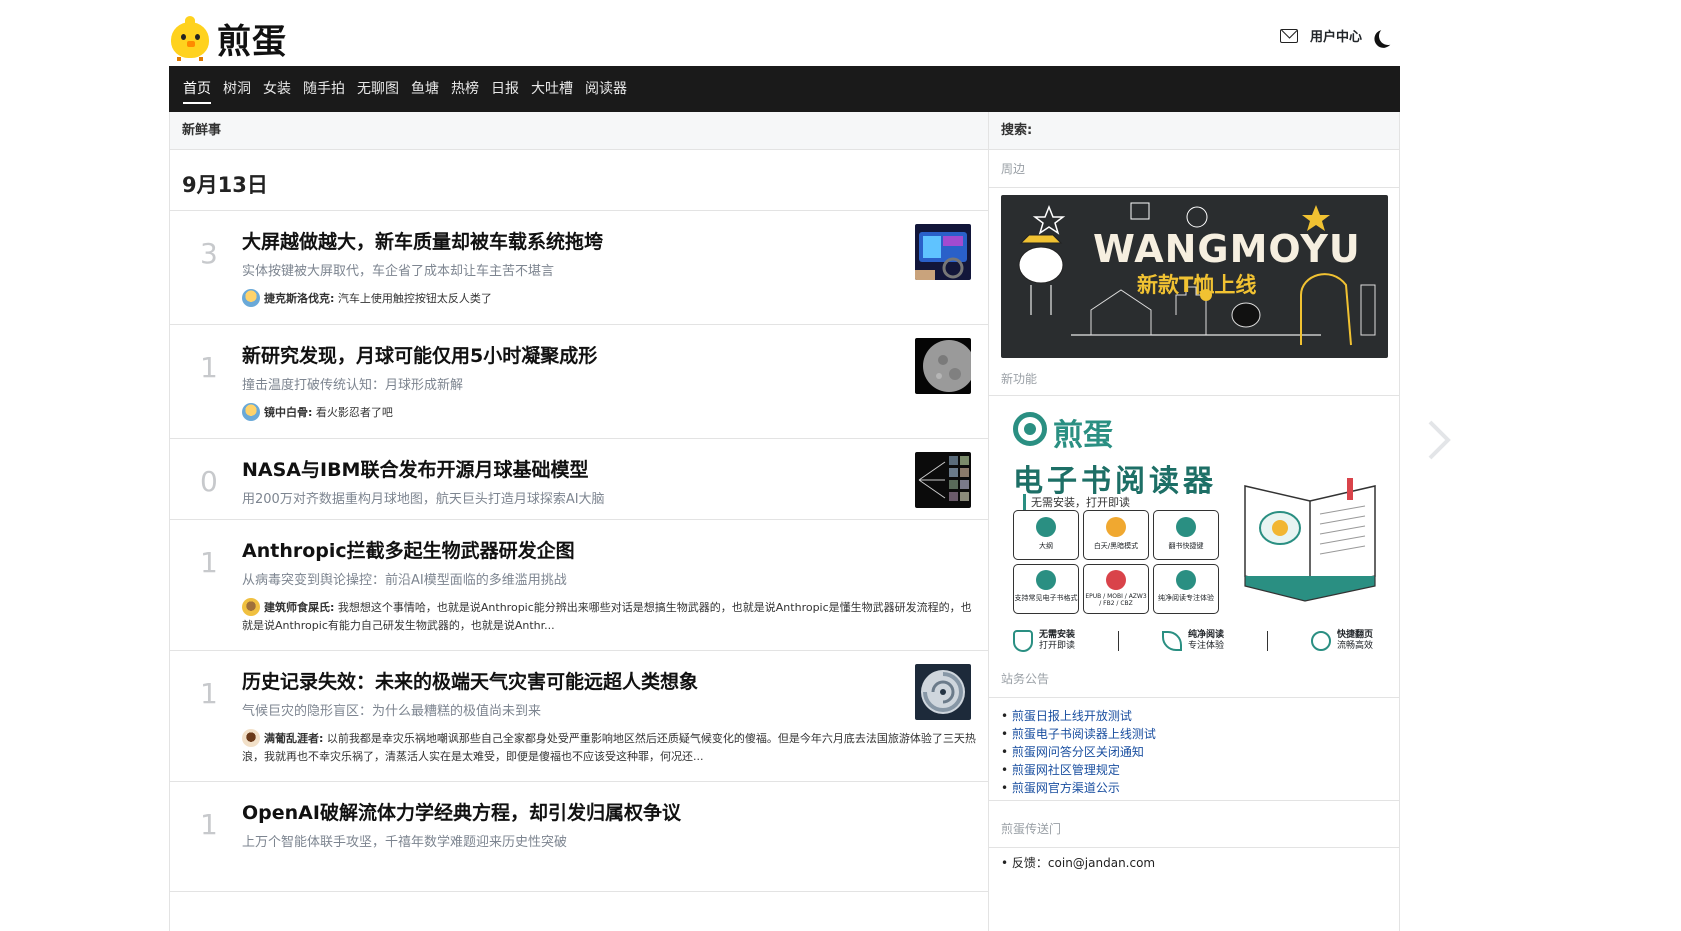 Image resolution: width=1681 pixels, height=931 pixels. I want to click on nav-item-pics: 无聊图, so click(378, 89).